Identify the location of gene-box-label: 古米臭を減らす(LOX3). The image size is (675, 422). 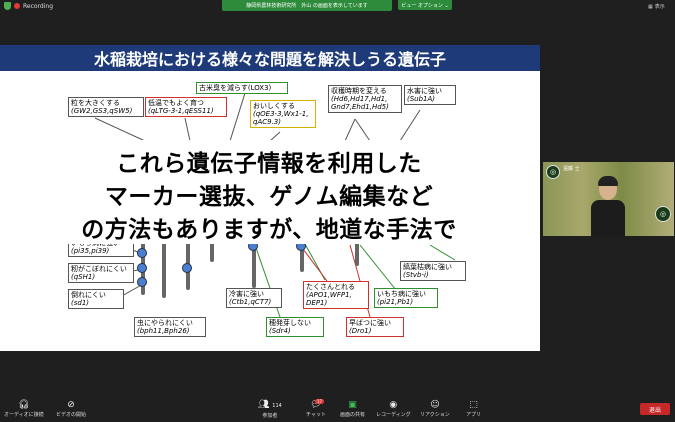
(235, 88).